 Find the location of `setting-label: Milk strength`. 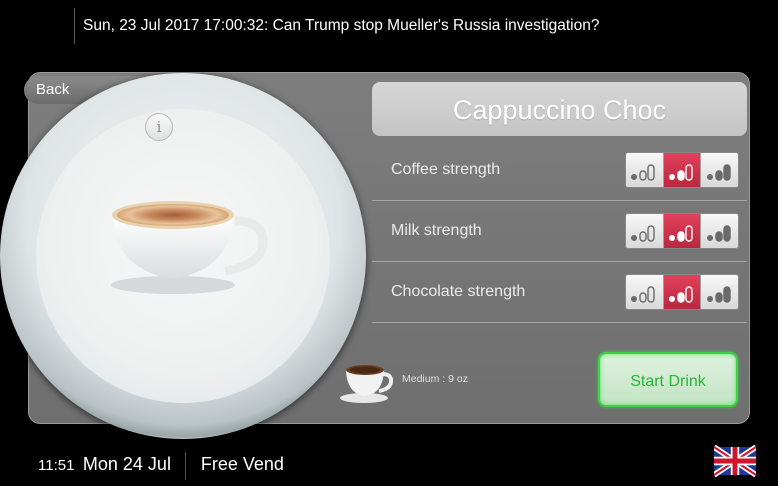

setting-label: Milk strength is located at coordinates (436, 230).